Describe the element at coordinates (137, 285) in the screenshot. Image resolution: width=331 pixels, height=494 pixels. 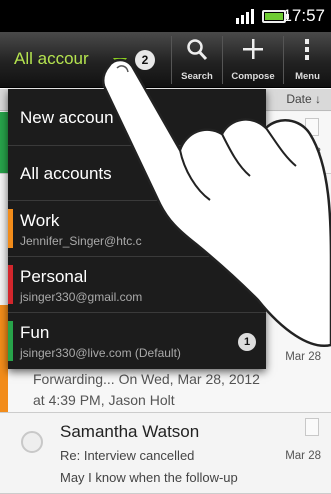
I see `menu-item-personal: Personal jsinger330@gmail.com` at that location.